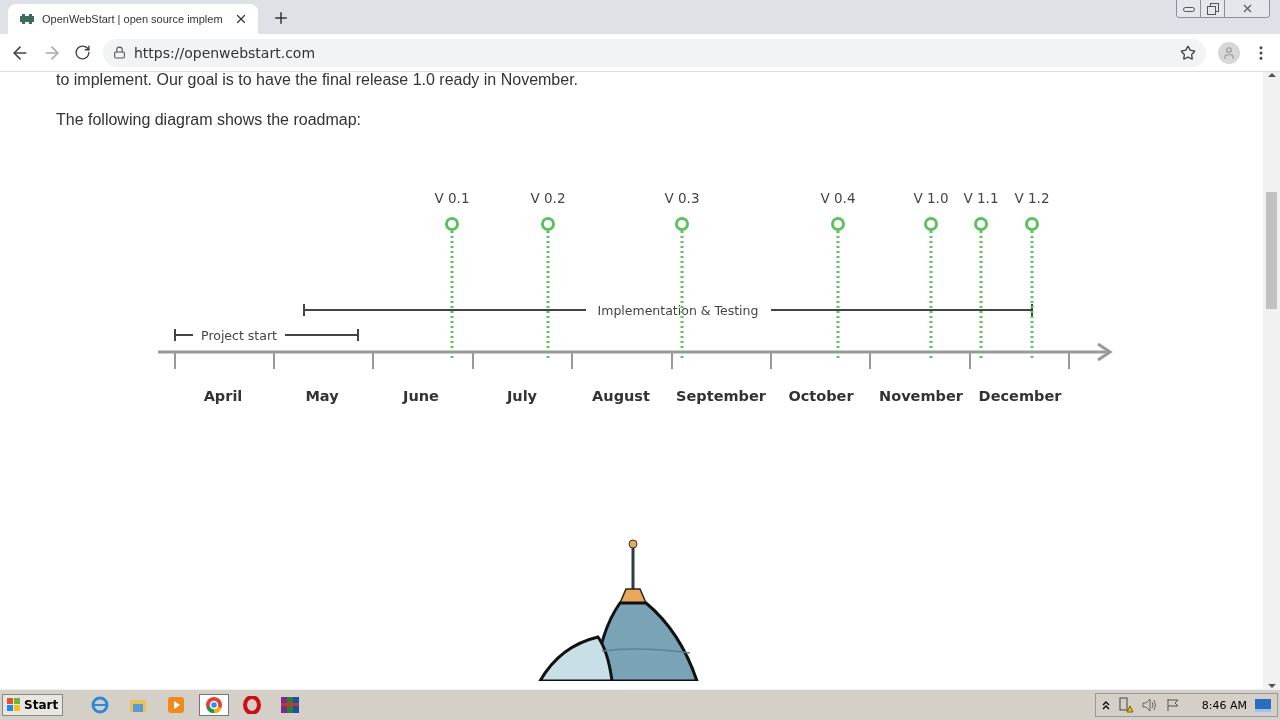 The width and height of the screenshot is (1280, 720). Describe the element at coordinates (821, 396) in the screenshot. I see `month-label: October` at that location.